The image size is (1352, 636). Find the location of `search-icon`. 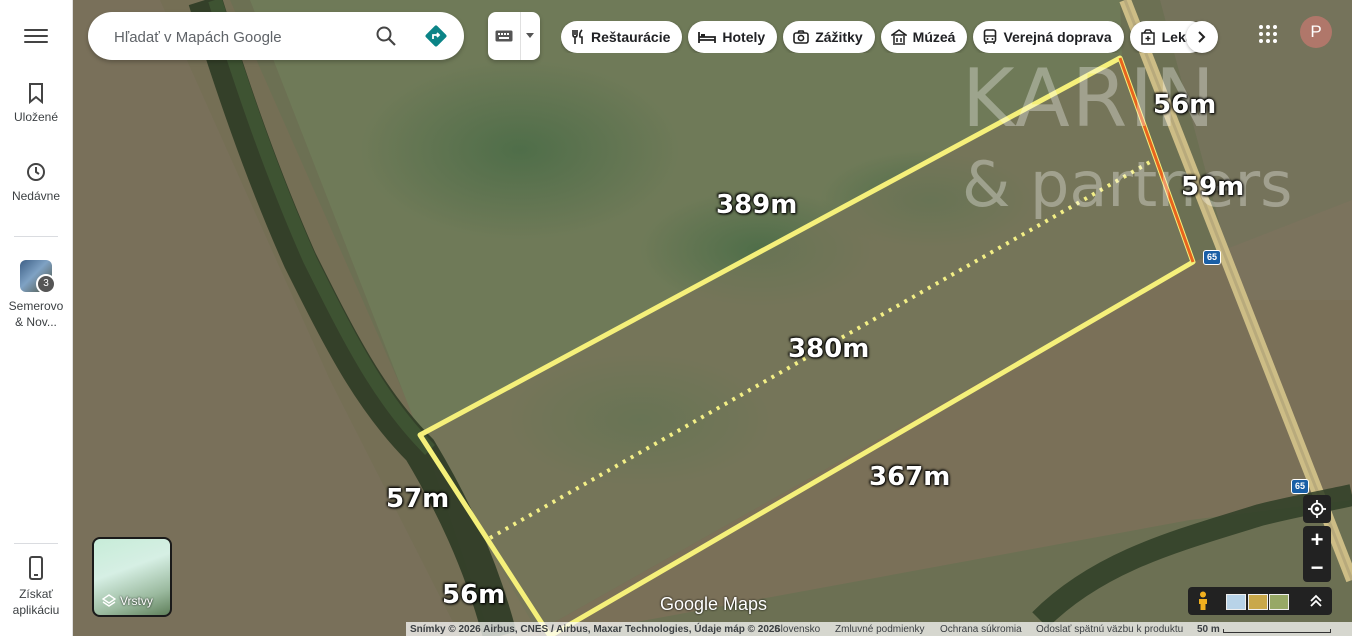

search-icon is located at coordinates (386, 36).